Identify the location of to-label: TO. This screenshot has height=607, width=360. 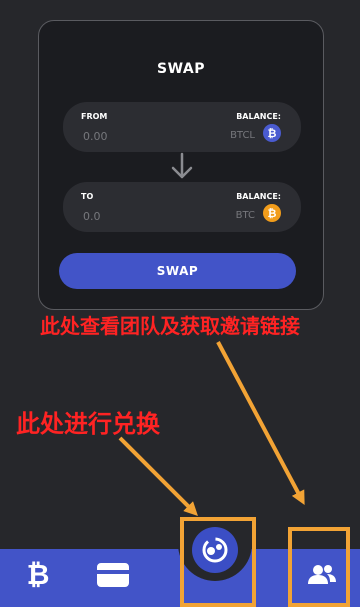
(87, 196).